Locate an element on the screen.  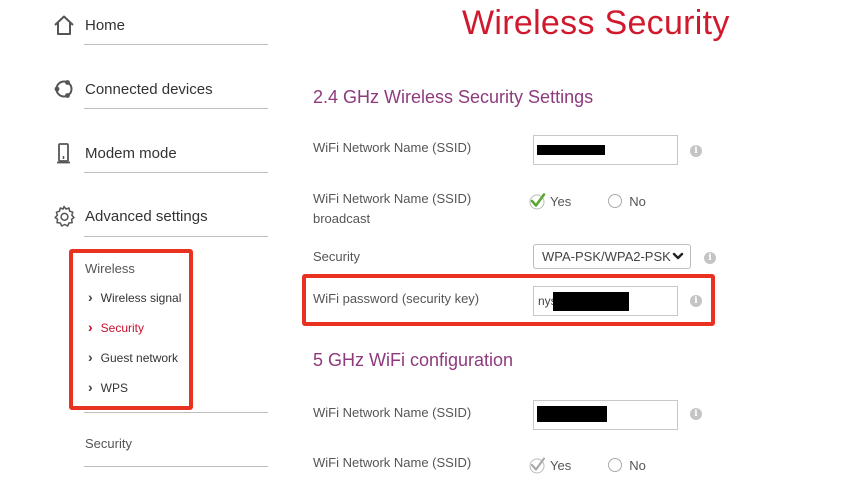
nav-home-label: Home is located at coordinates (105, 25).